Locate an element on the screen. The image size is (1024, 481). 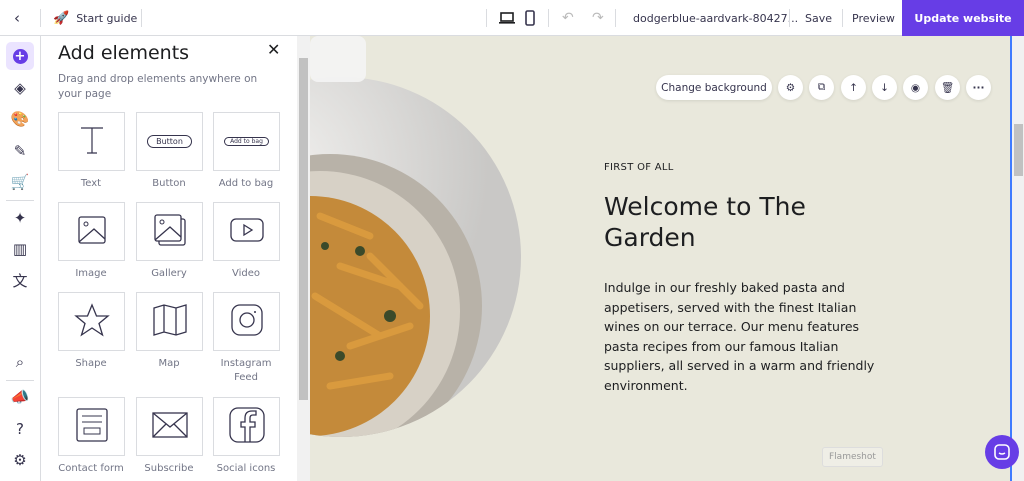
element-label: Map is located at coordinates (169, 363).